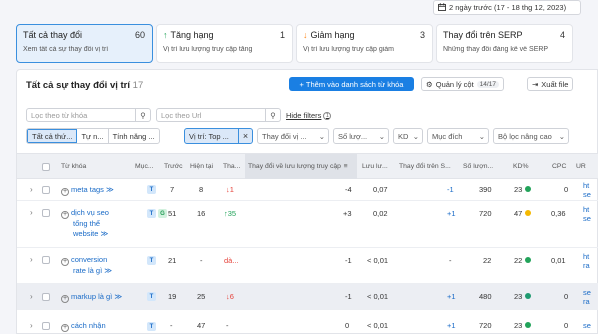 The height and width of the screenshot is (334, 598). I want to click on col-traffic-change: Thay đổi về lưu lượng truy cập ≡, so click(301, 166).